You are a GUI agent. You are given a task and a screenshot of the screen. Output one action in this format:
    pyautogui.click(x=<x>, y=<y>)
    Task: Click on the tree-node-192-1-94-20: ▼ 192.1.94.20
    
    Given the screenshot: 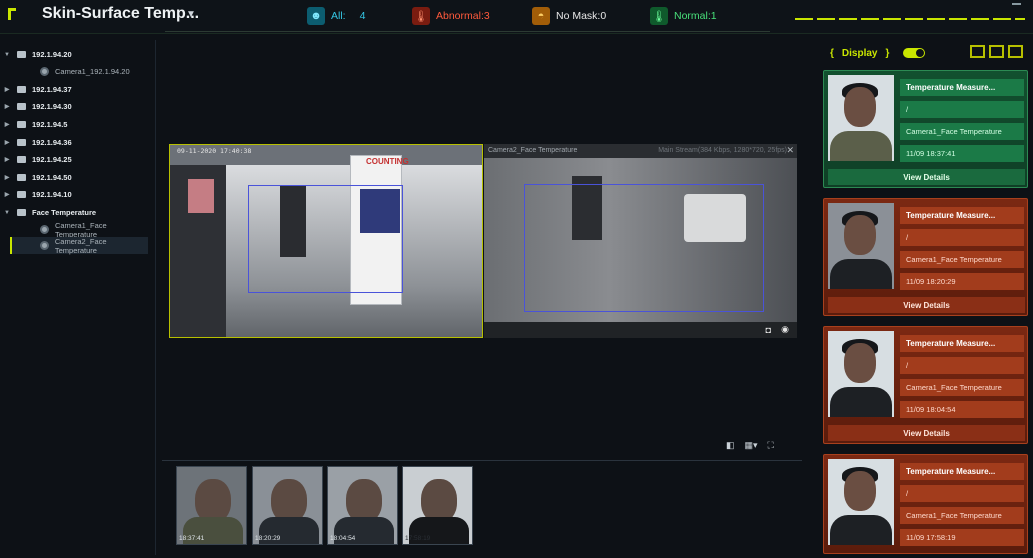 What is the action you would take?
    pyautogui.click(x=75, y=54)
    